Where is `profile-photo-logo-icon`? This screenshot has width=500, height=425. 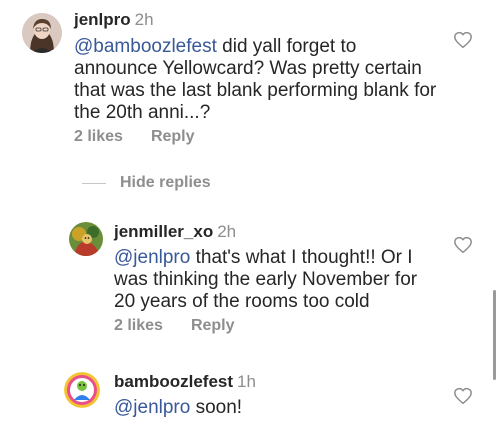
profile-photo-logo-icon is located at coordinates (82, 390).